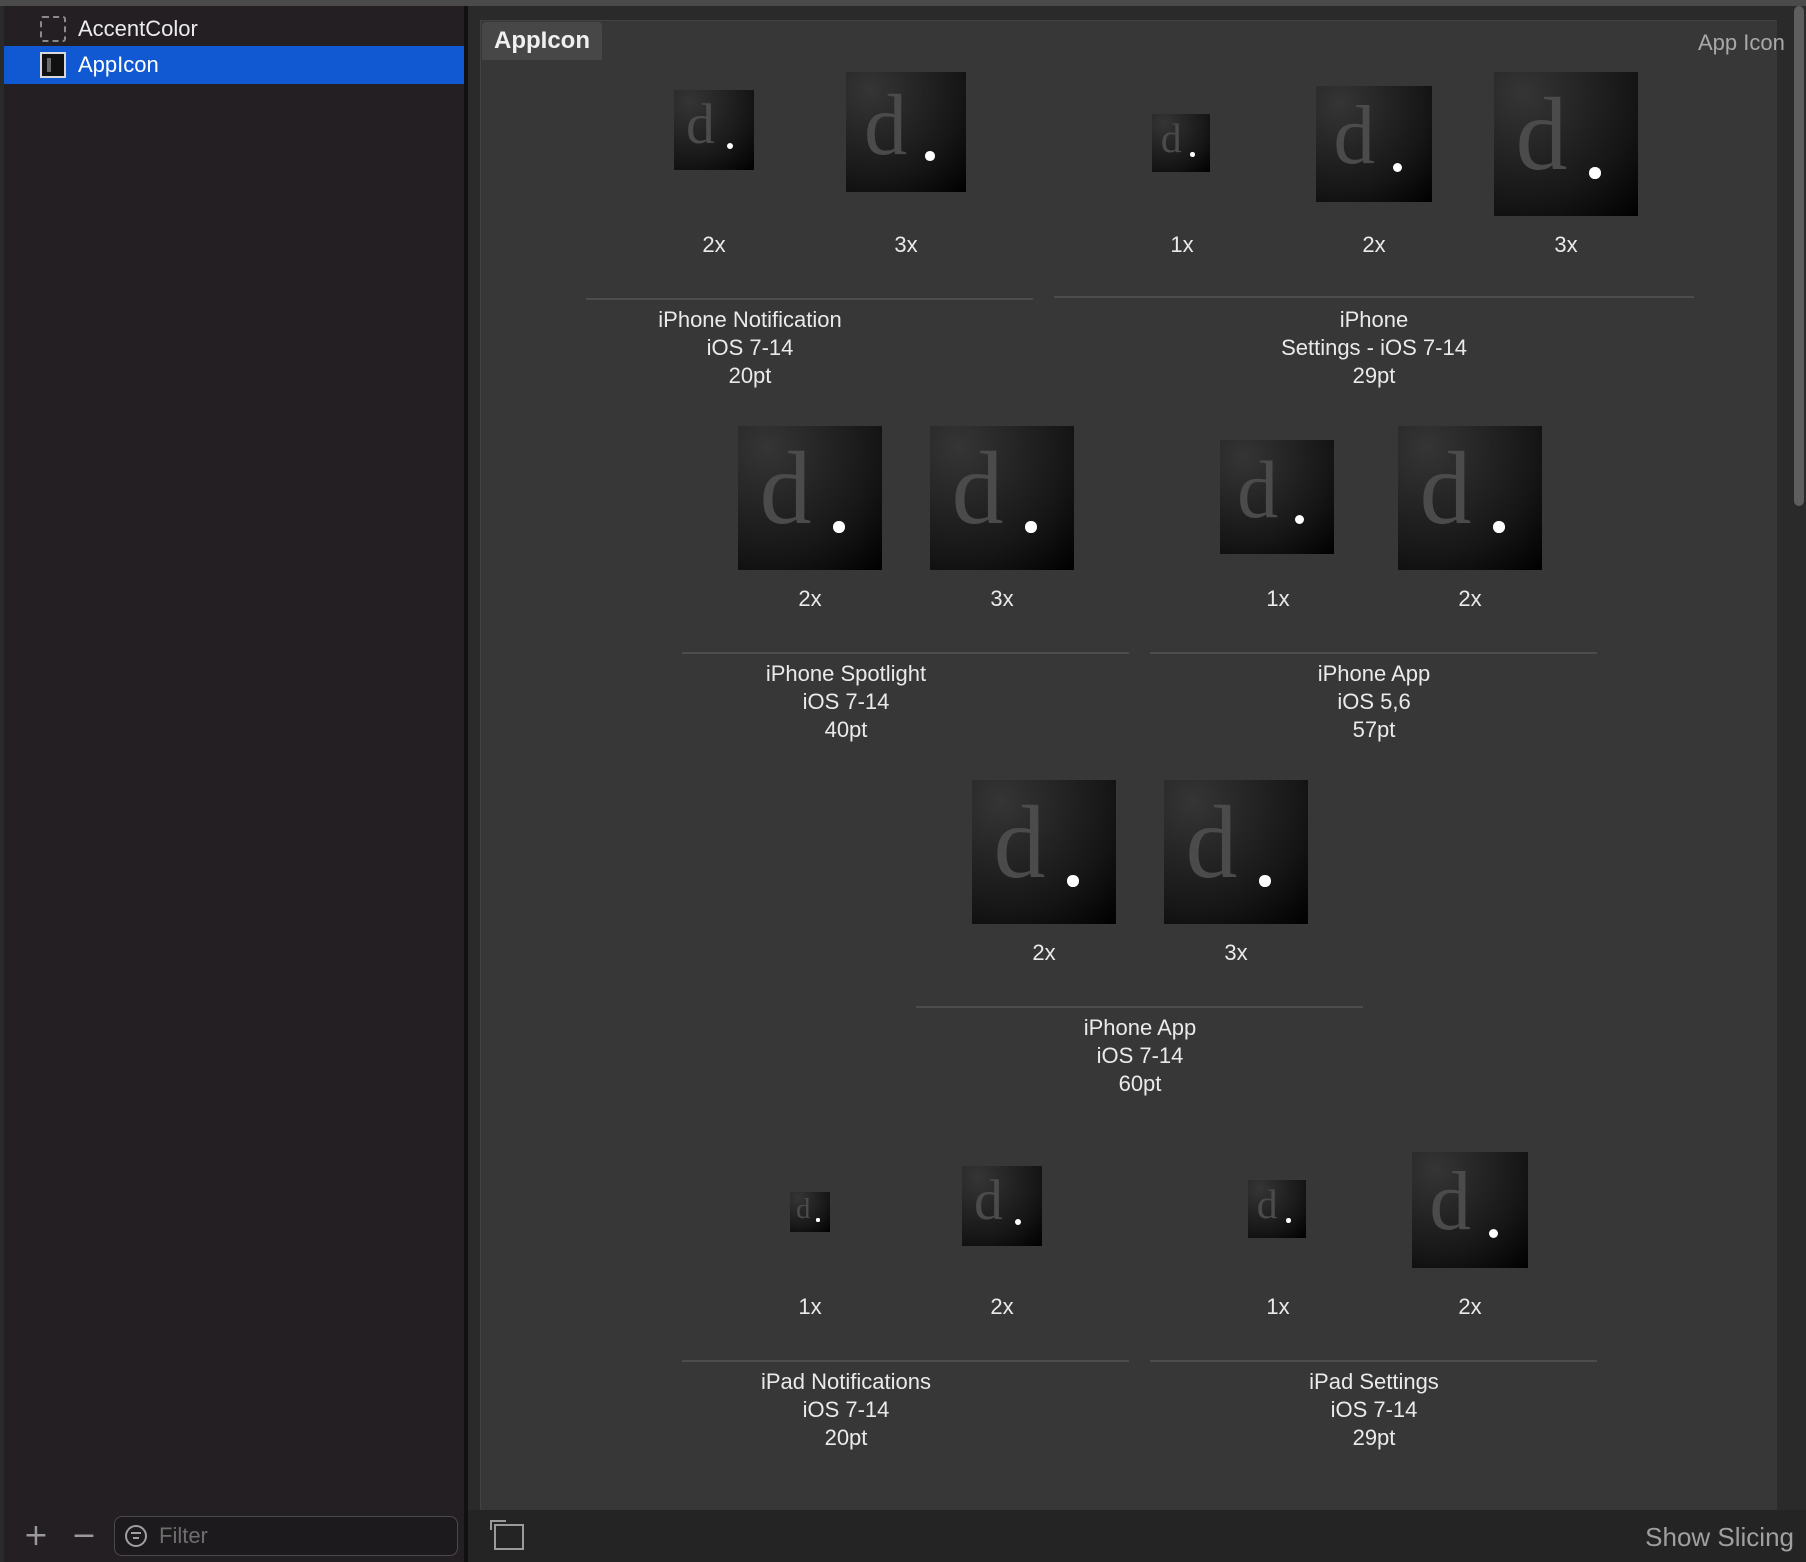 This screenshot has width=1806, height=1562. What do you see at coordinates (846, 701) in the screenshot?
I see `icon-group-title: iPhone Spotlight iOS 7-14 40pt` at bounding box center [846, 701].